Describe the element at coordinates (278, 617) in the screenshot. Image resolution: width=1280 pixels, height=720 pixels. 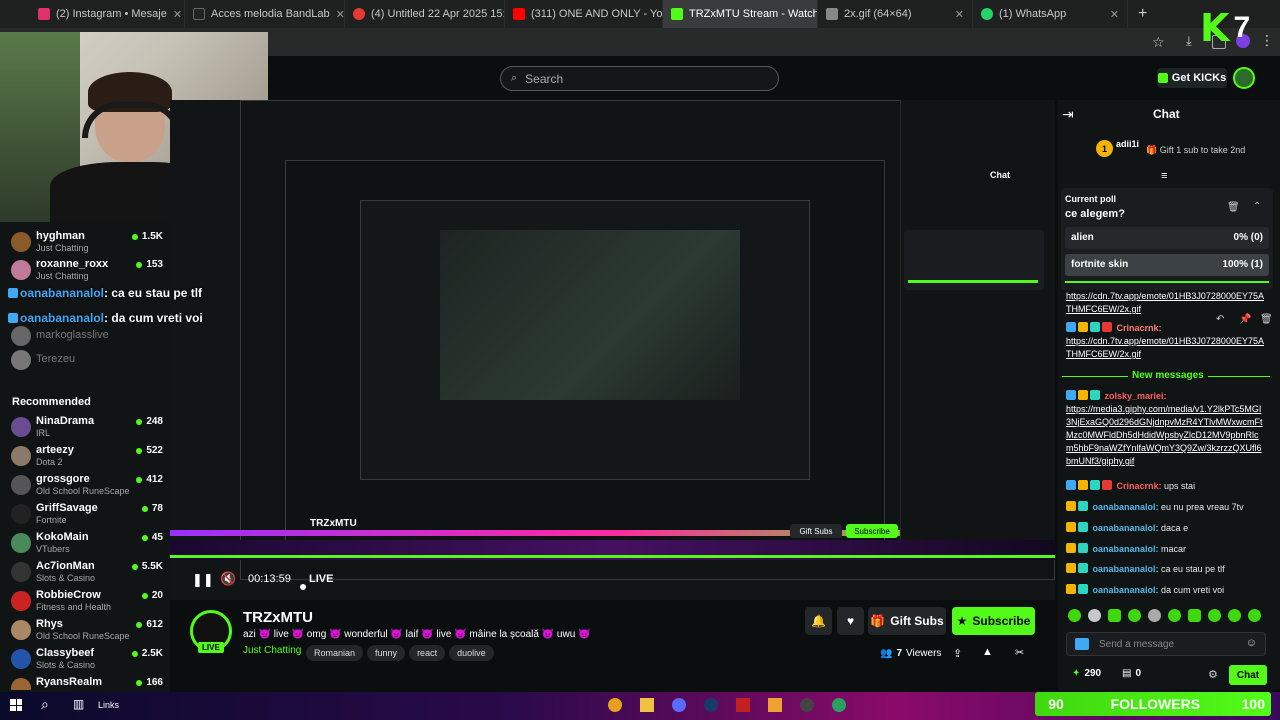
I see `channel-name: TRZxMTU` at that location.